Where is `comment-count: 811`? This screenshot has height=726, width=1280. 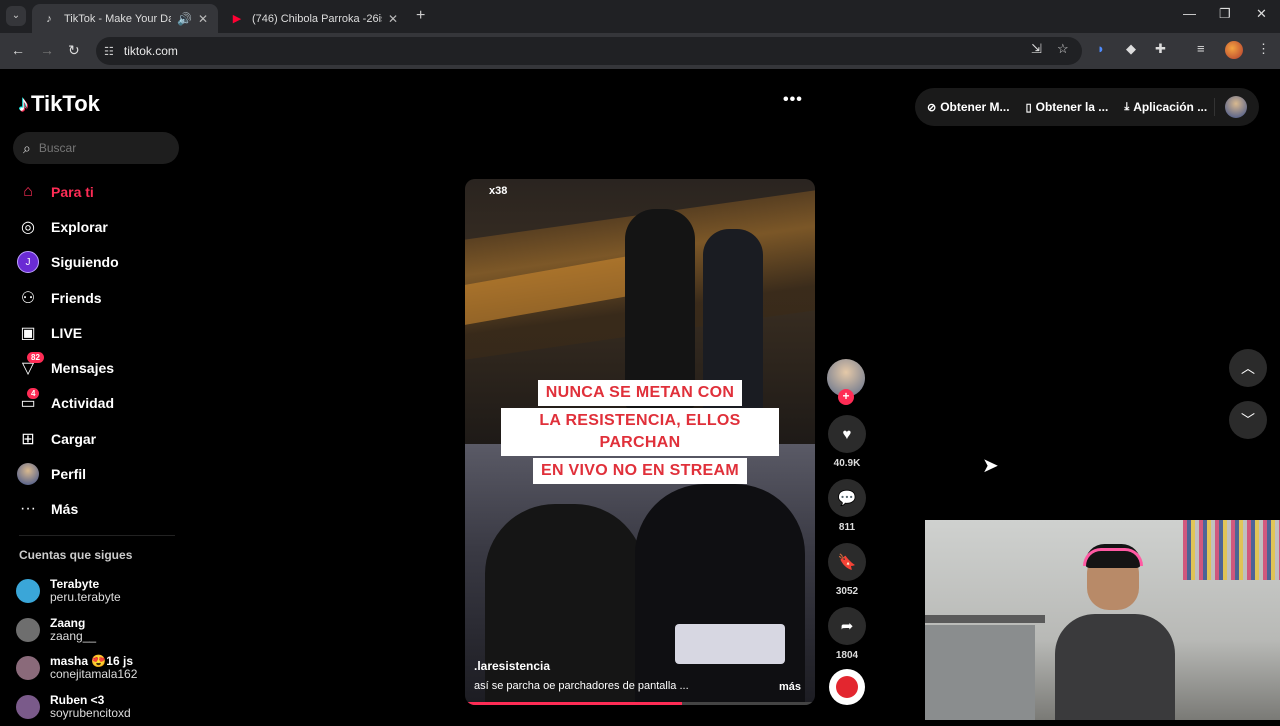 comment-count: 811 is located at coordinates (847, 527).